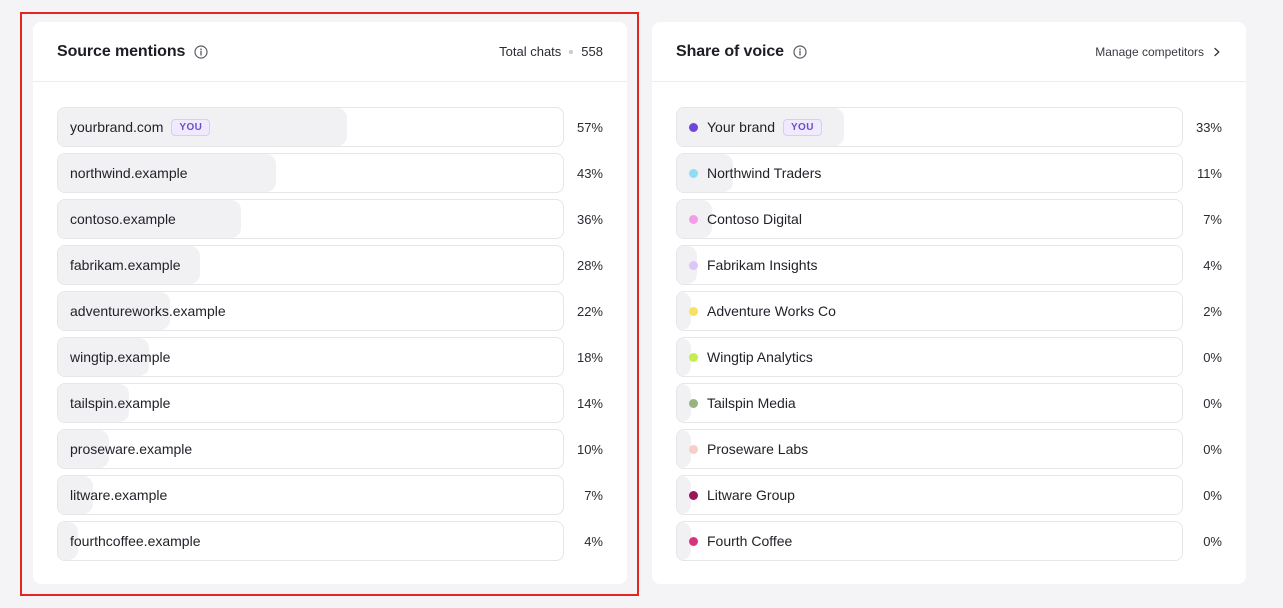  Describe the element at coordinates (571, 51) in the screenshot. I see `separator-dot` at that location.